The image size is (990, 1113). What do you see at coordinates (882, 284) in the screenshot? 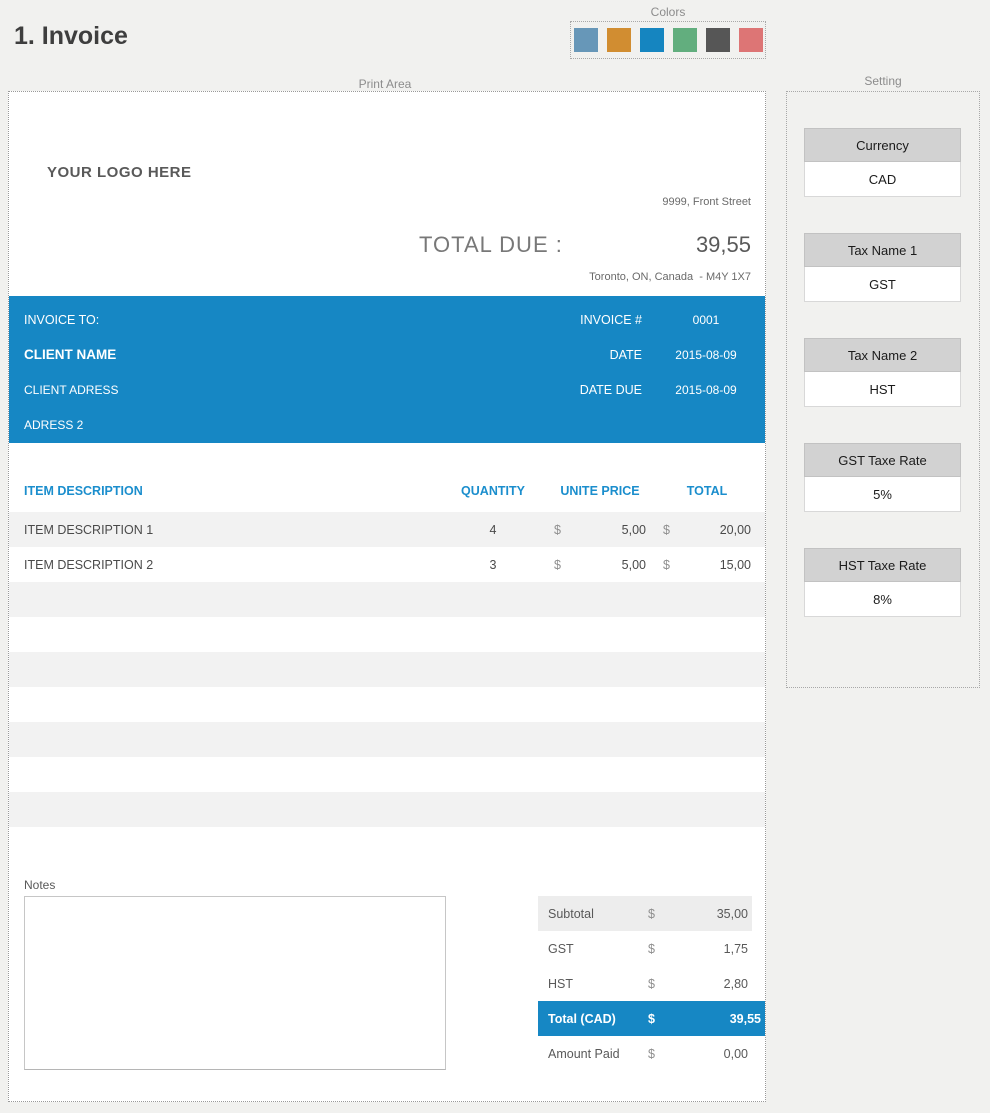
I see `setting-tax-name-1-value: GST` at bounding box center [882, 284].